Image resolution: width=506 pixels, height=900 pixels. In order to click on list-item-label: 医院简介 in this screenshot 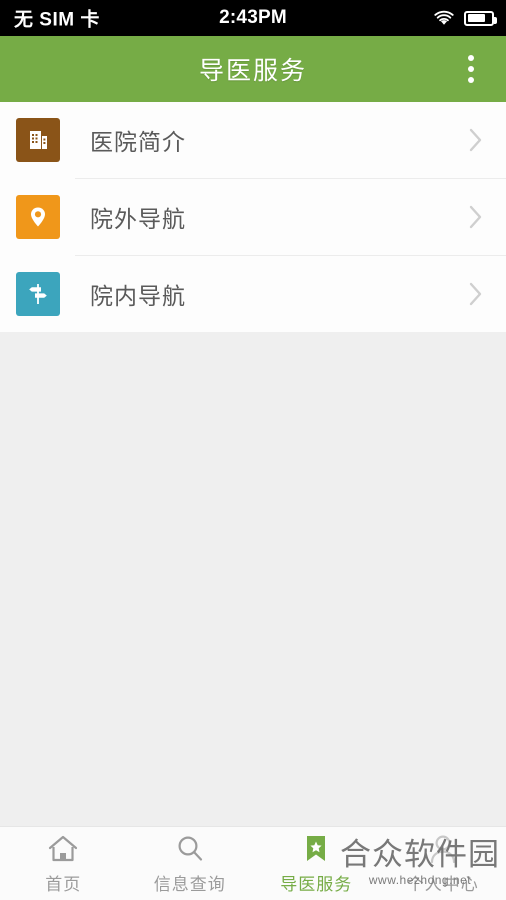, I will do `click(138, 142)`.